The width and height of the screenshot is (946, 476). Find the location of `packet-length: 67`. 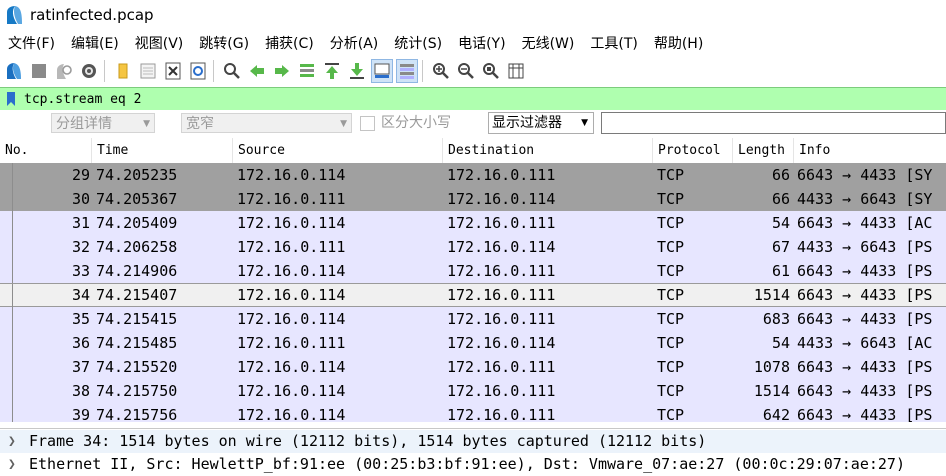

packet-length: 67 is located at coordinates (780, 247).